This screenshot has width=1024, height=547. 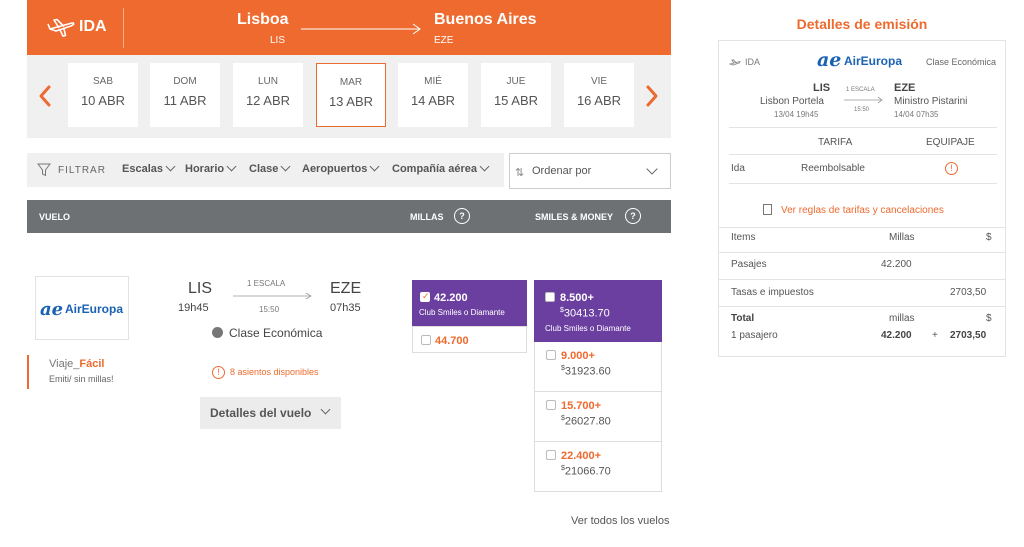 I want to click on flight-details-button: Detalles del vuelo, so click(x=270, y=413).